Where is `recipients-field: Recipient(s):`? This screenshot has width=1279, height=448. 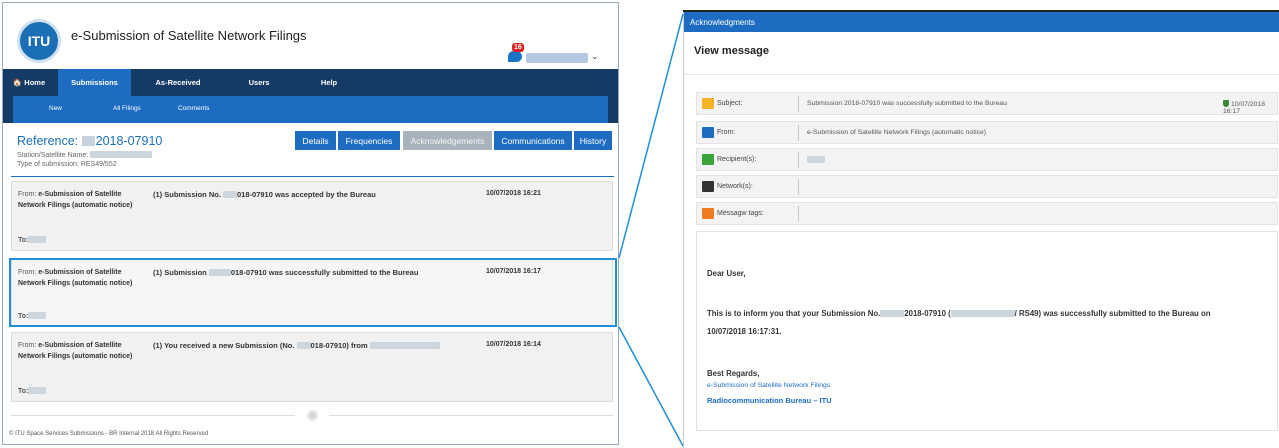
recipients-field: Recipient(s): is located at coordinates (987, 159).